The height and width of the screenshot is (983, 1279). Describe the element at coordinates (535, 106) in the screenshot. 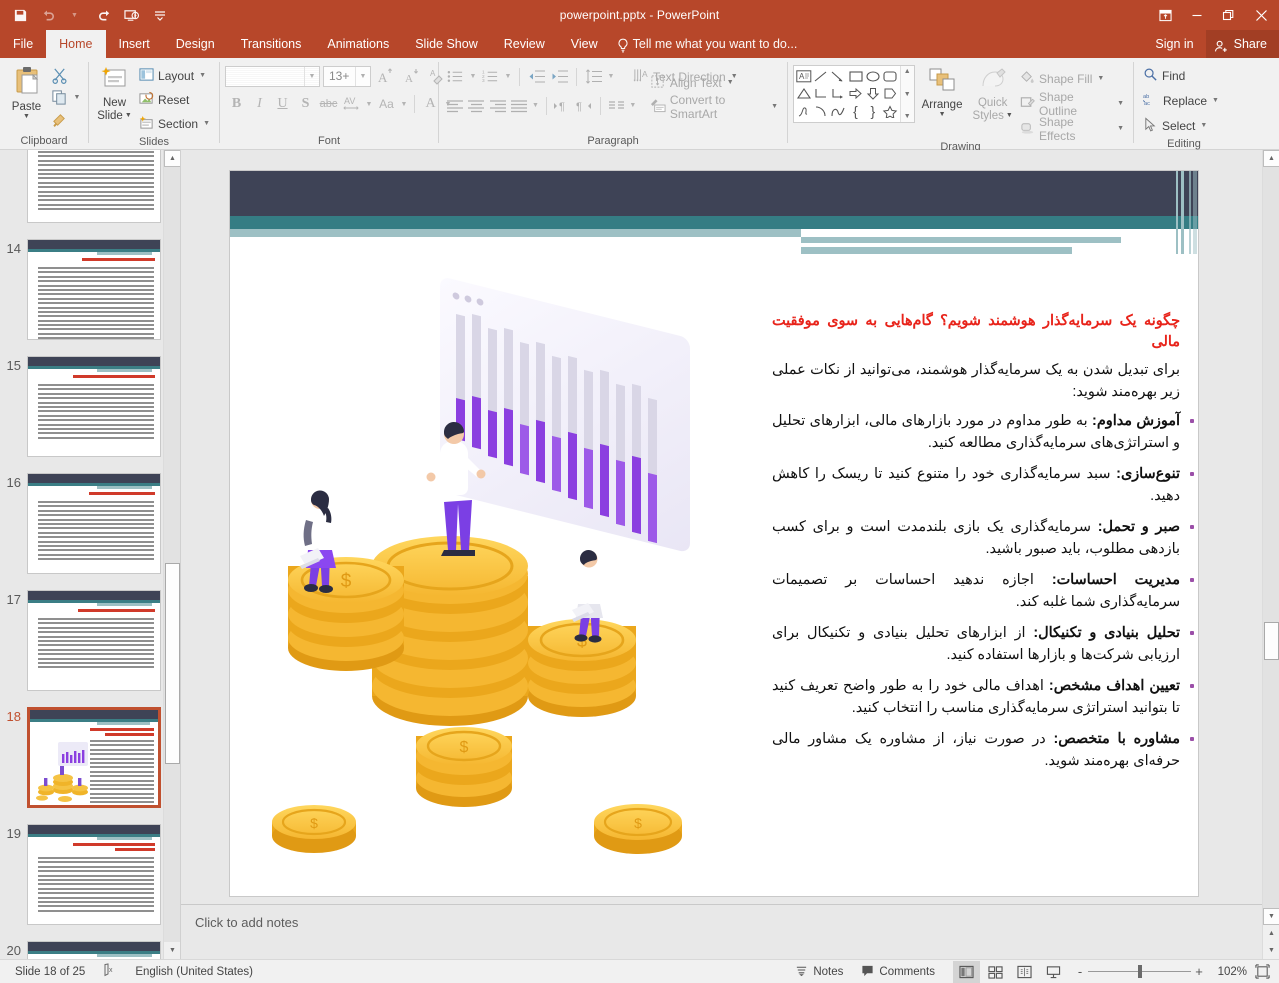

I see `justify-dropdown-icon: ▼` at that location.